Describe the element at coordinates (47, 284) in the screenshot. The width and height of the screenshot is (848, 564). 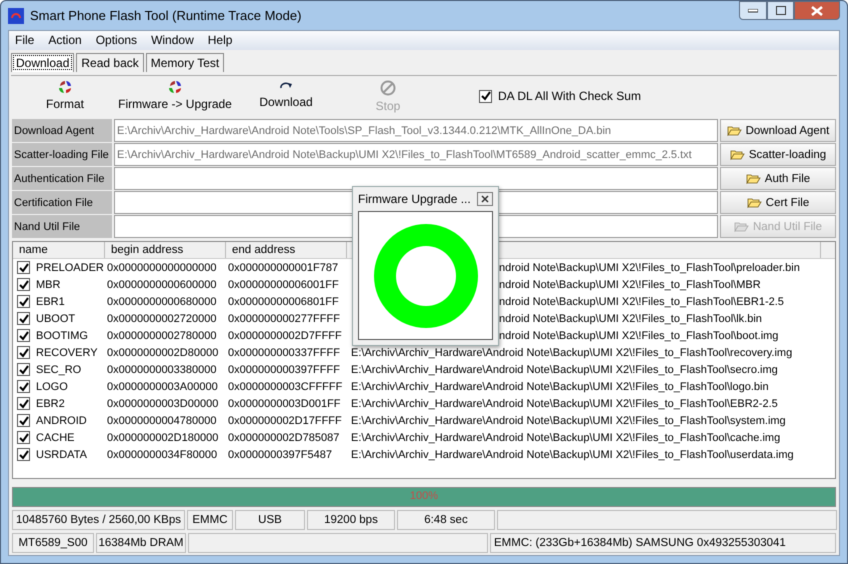
I see `table-cell-text: MBR` at that location.